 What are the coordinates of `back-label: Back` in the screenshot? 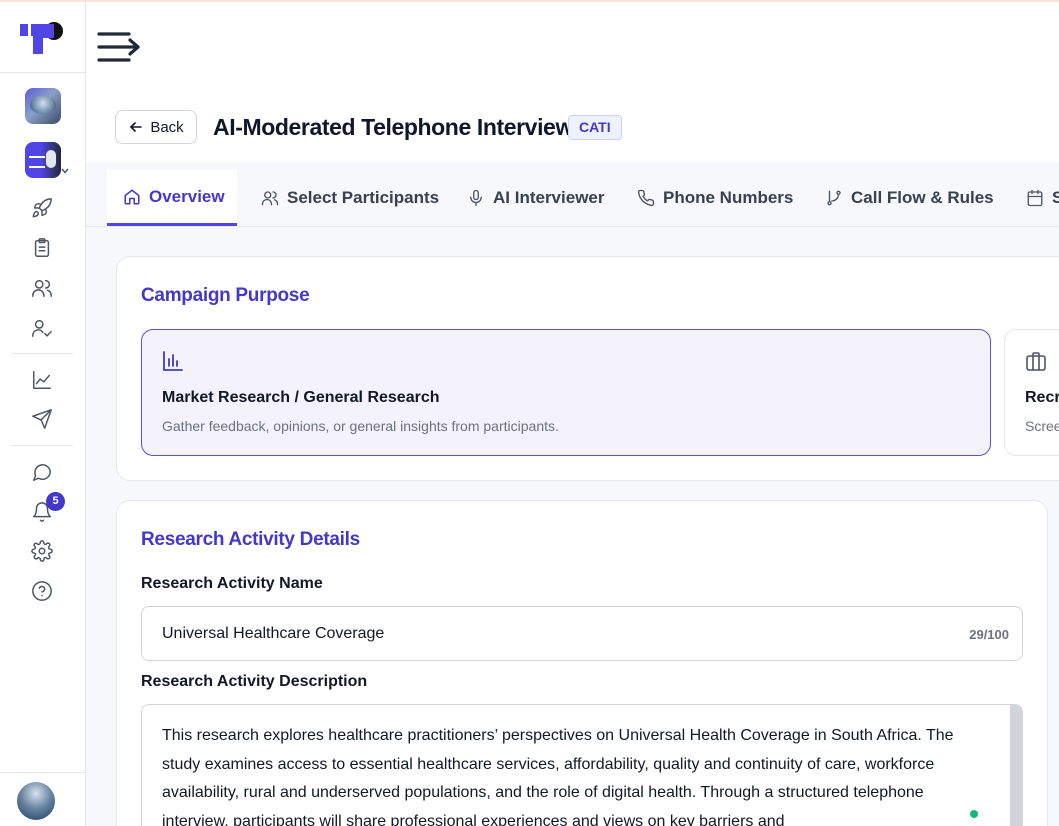 It's located at (167, 127).